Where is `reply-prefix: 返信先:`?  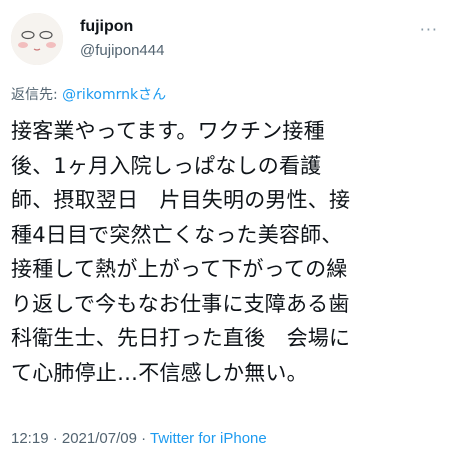
reply-prefix: 返信先: is located at coordinates (37, 95).